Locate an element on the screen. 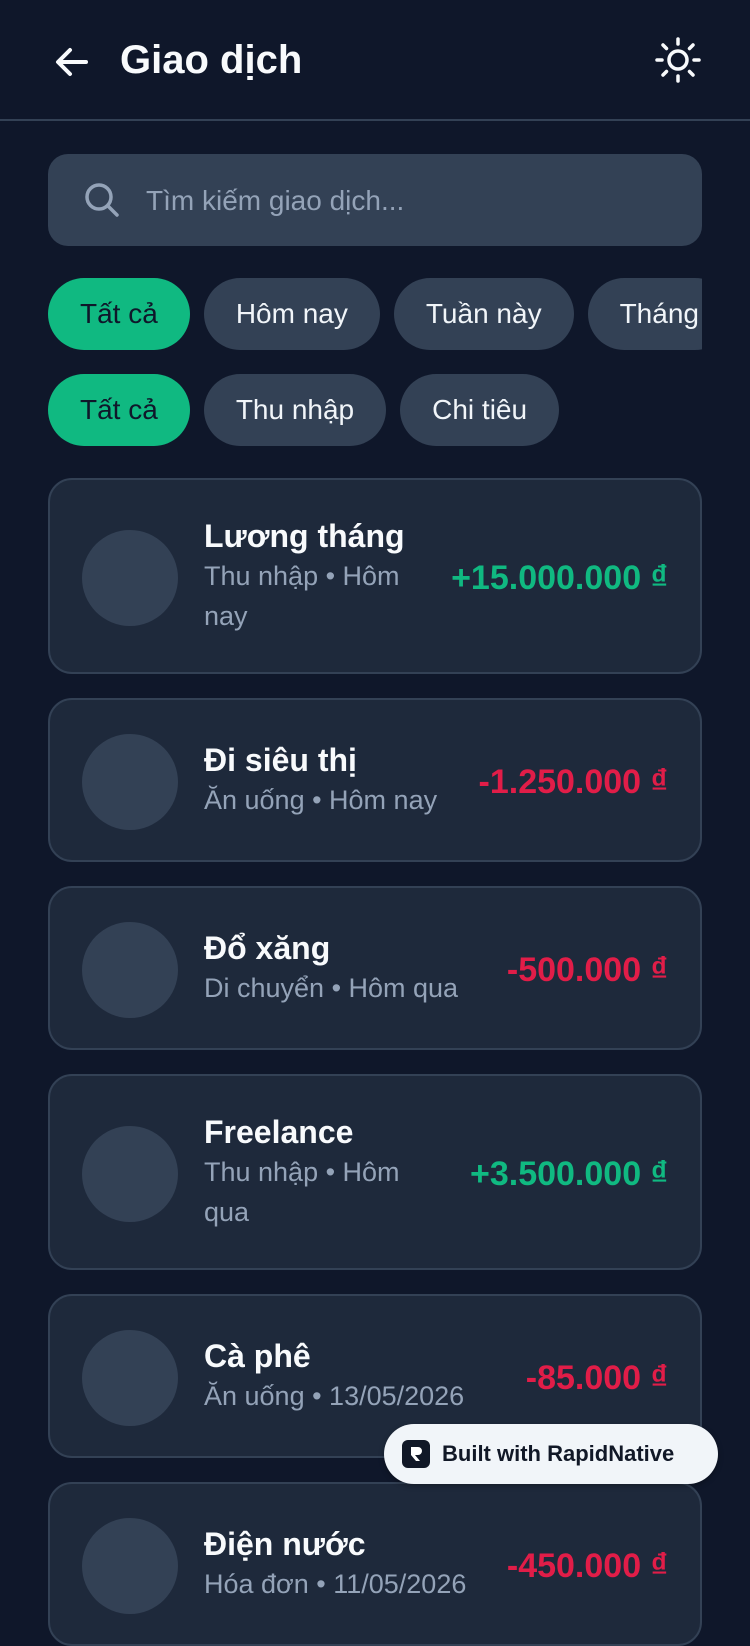 The image size is (750, 1646). period-filter-row: Tất cả Hôm nay Tuần này Tháng is located at coordinates (375, 314).